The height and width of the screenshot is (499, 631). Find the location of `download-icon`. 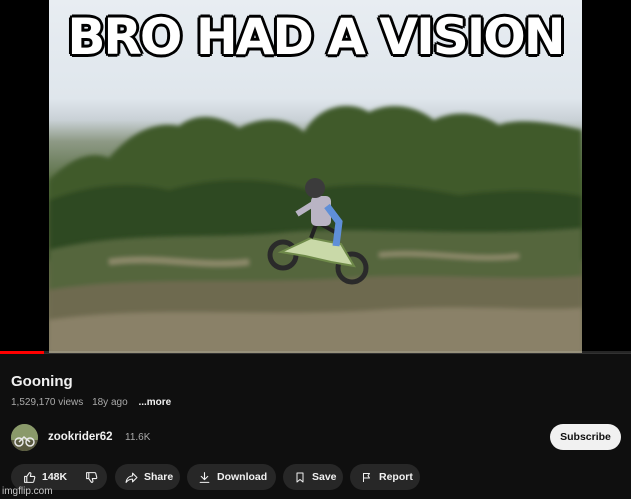

download-icon is located at coordinates (204, 477).